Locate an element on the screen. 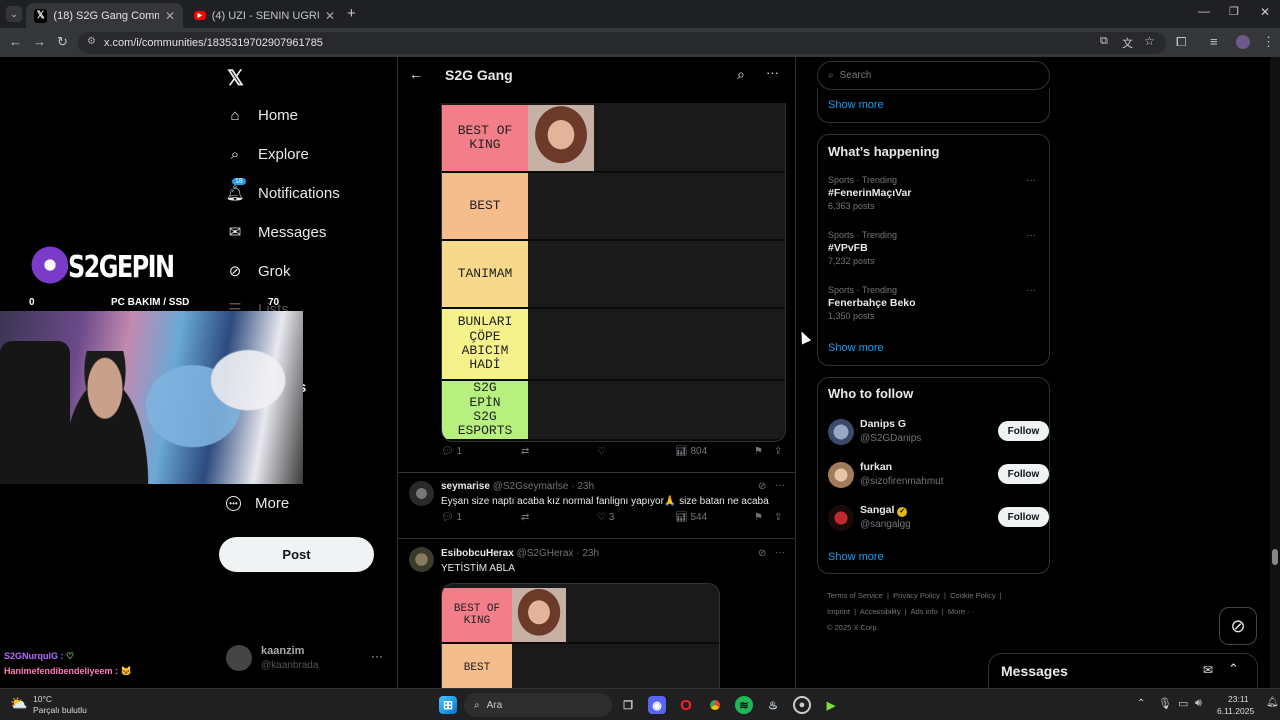 This screenshot has width=1280, height=720. like-button: ♡ 3 is located at coordinates (605, 517).